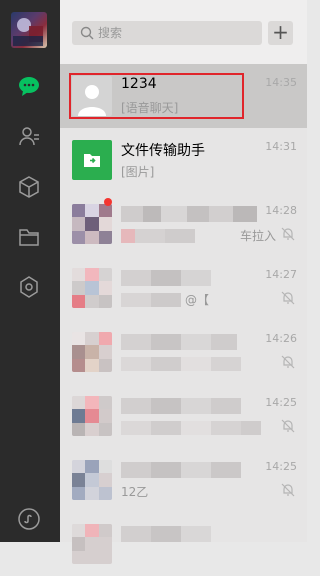 Image resolution: width=320 pixels, height=576 pixels. What do you see at coordinates (29, 287) in the screenshot?
I see `apps-icon` at bounding box center [29, 287].